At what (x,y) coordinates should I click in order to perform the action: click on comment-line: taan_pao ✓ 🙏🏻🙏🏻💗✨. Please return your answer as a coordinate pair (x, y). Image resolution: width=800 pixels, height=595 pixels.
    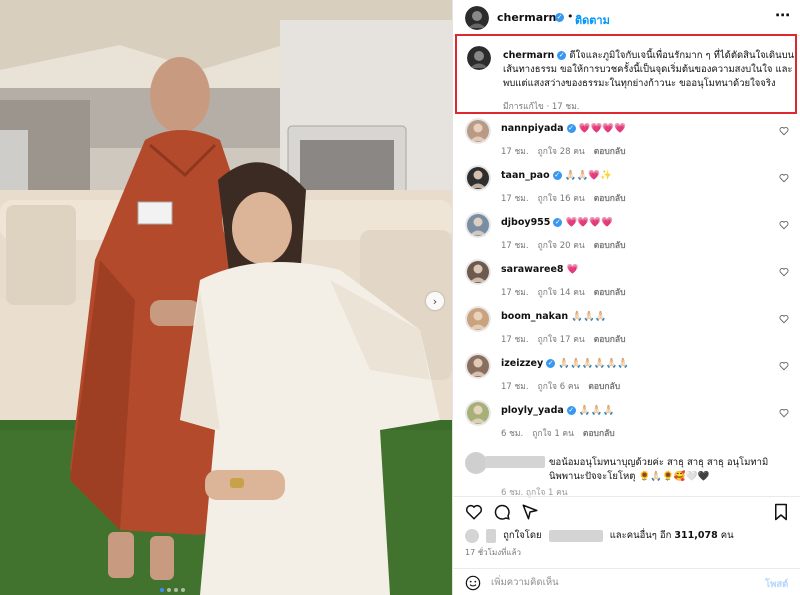
    Looking at the image, I should click on (556, 175).